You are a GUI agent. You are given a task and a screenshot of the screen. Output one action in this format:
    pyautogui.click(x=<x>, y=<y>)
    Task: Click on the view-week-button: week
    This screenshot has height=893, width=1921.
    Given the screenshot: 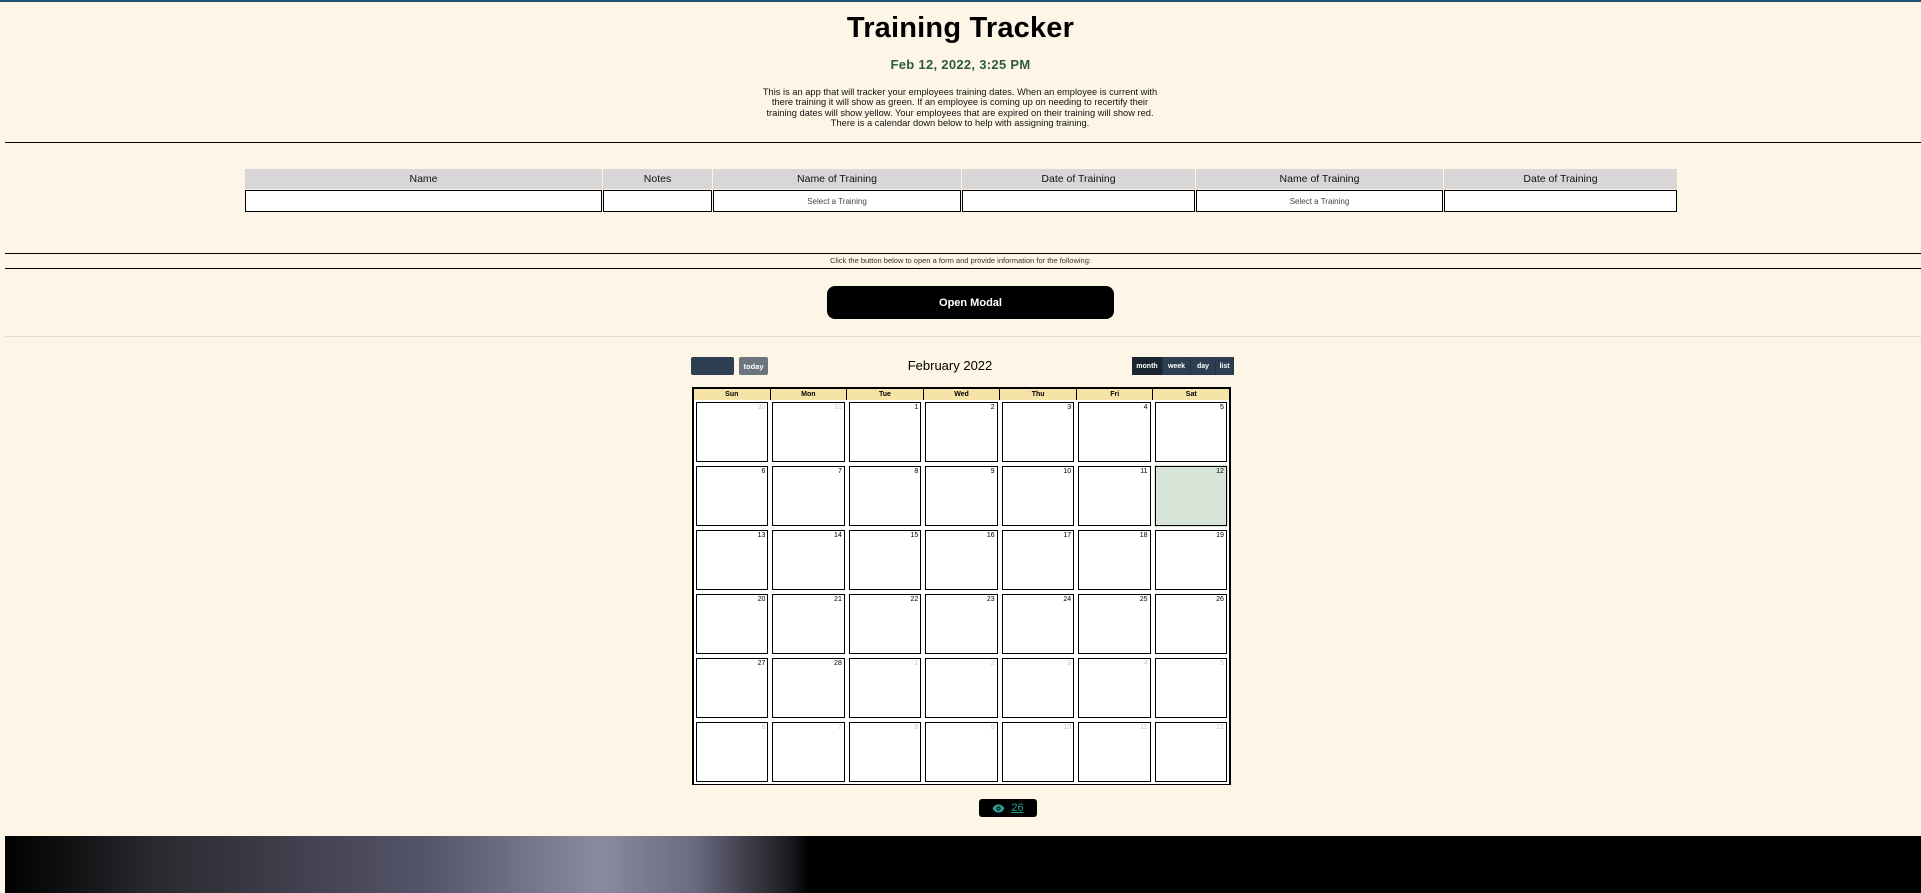 What is the action you would take?
    pyautogui.click(x=1177, y=366)
    